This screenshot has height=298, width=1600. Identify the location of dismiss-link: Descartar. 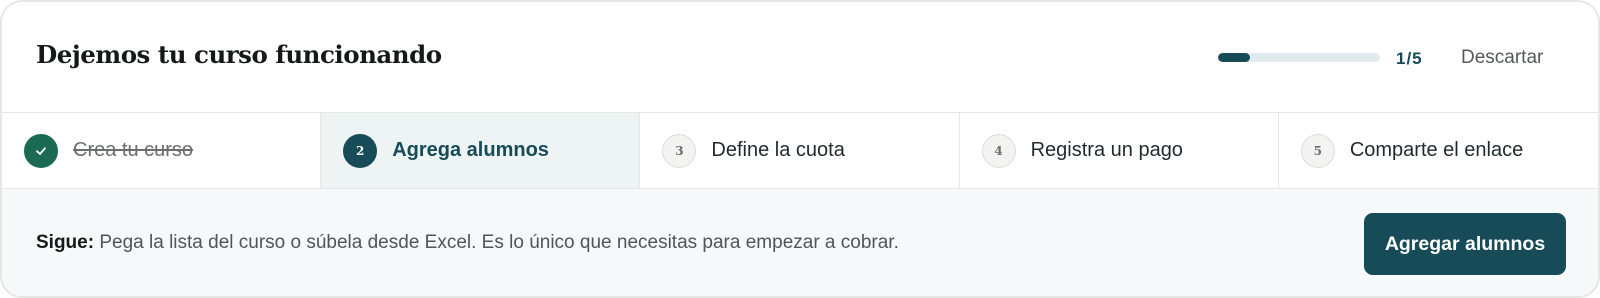
(1502, 58).